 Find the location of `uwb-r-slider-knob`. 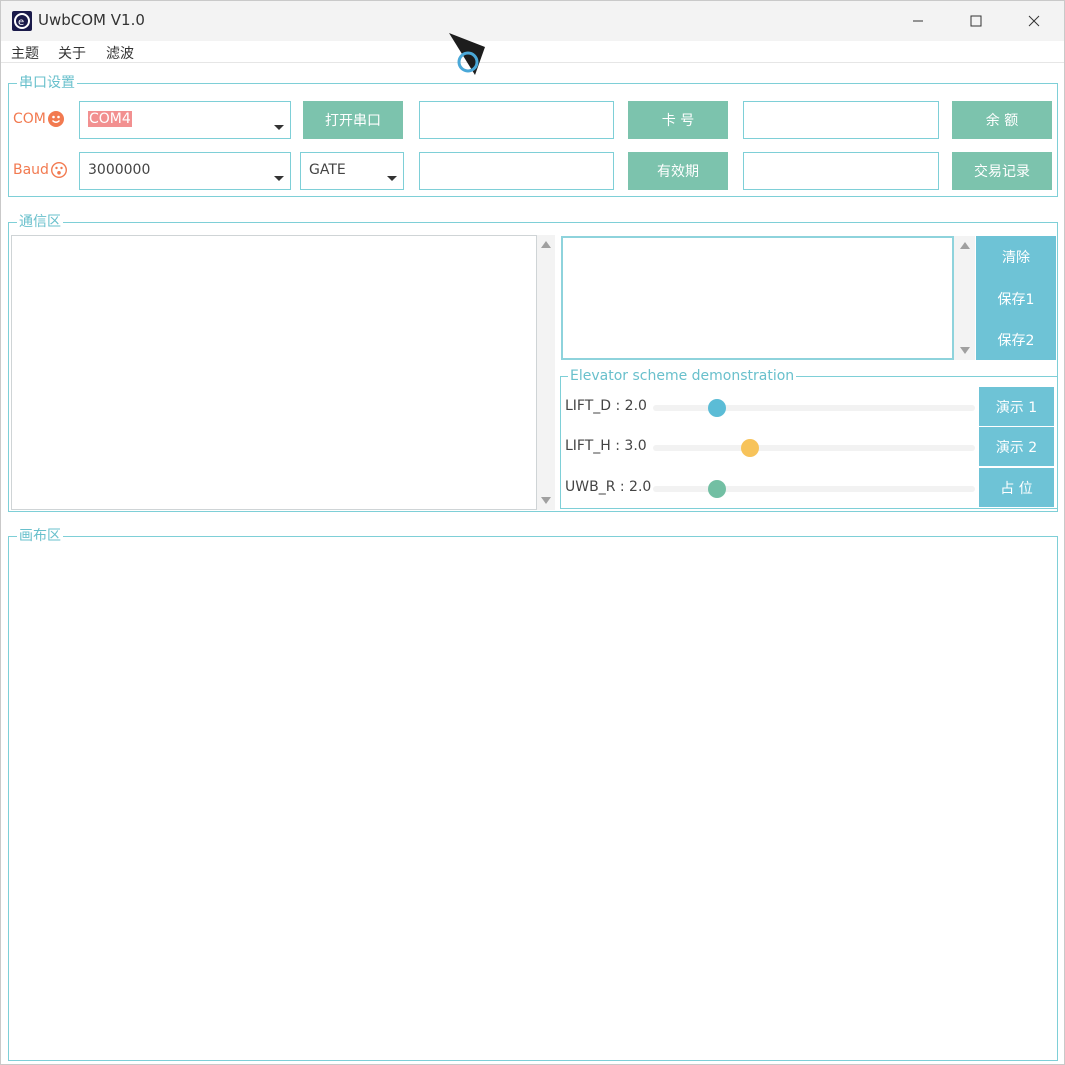

uwb-r-slider-knob is located at coordinates (717, 489).